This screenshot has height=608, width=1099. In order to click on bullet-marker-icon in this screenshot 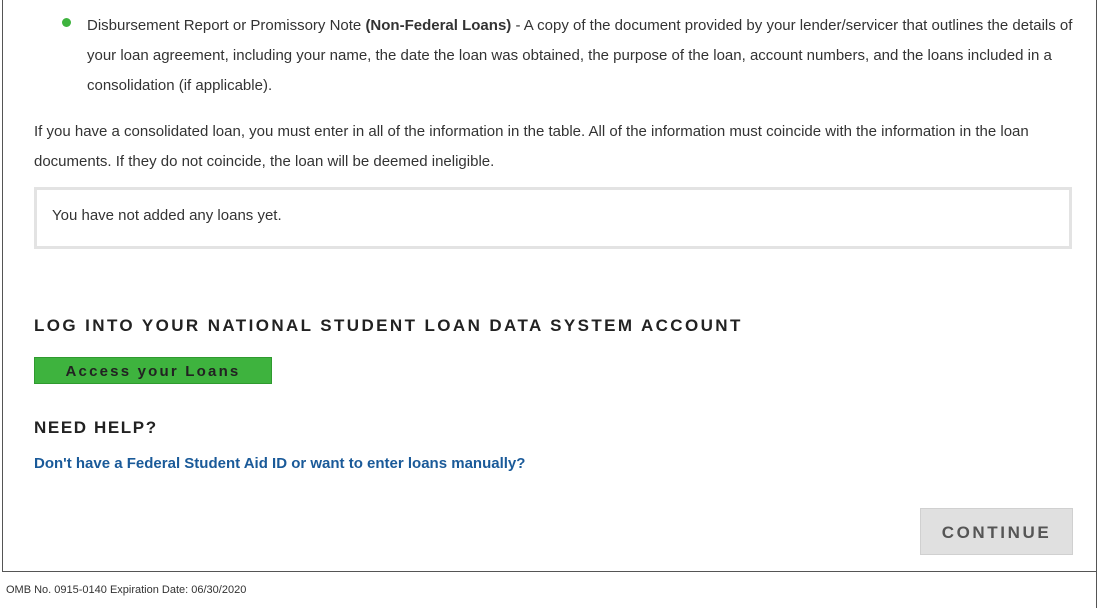, I will do `click(66, 22)`.